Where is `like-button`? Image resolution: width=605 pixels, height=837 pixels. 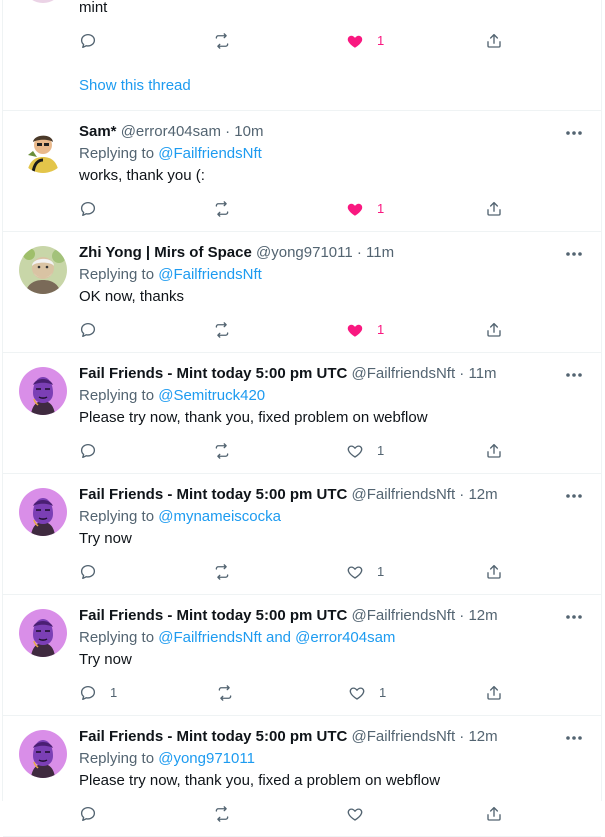
like-button is located at coordinates (361, 814).